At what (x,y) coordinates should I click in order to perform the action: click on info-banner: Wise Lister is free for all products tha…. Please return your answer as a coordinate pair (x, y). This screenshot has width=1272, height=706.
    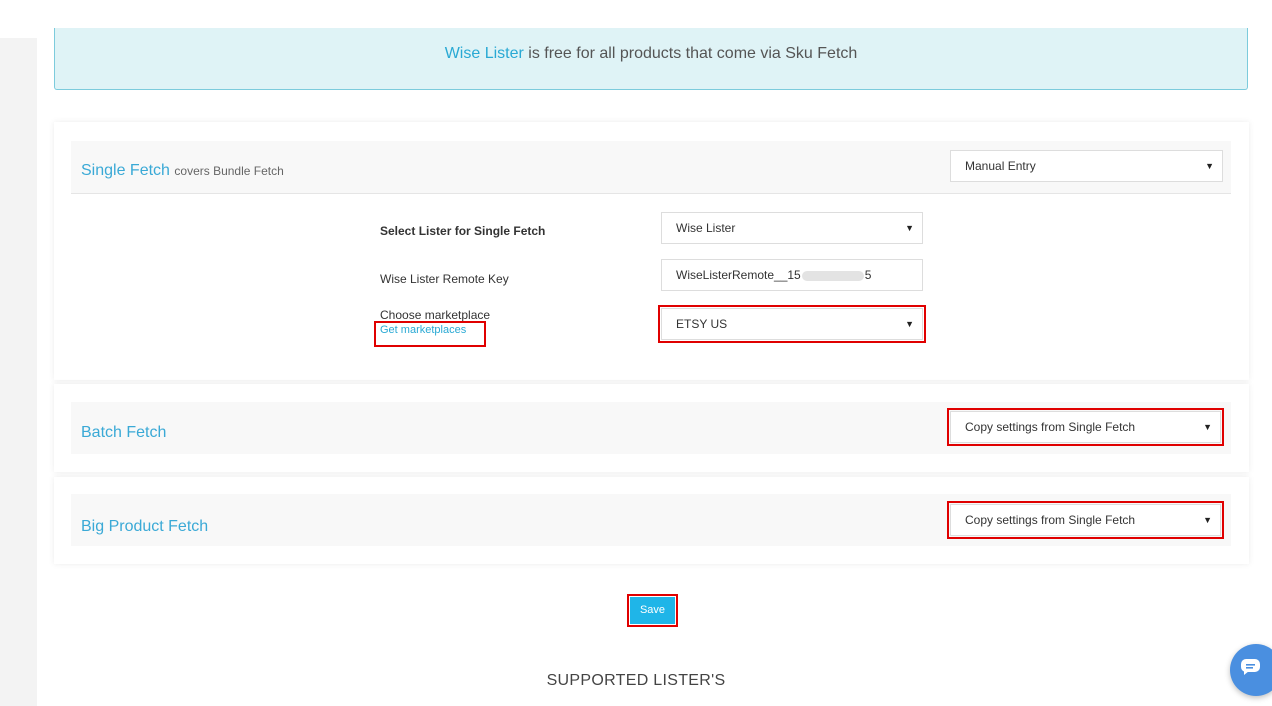
    Looking at the image, I should click on (651, 59).